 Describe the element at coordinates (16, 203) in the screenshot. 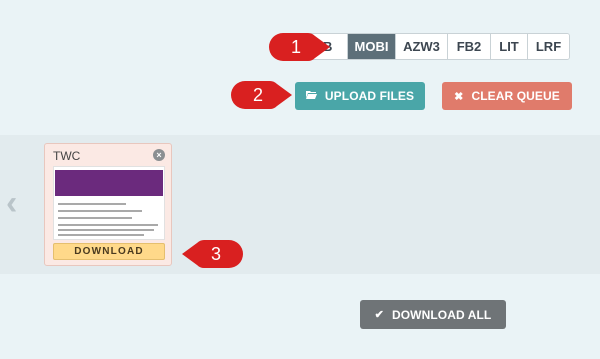

I see `chevron-left-icon: ‹` at that location.